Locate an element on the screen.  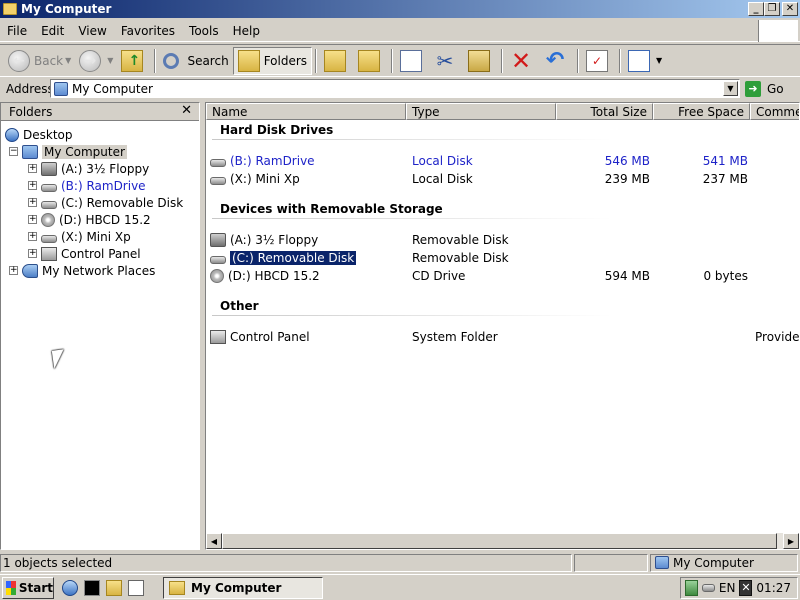
folders-button: Folders is located at coordinates (272, 60).